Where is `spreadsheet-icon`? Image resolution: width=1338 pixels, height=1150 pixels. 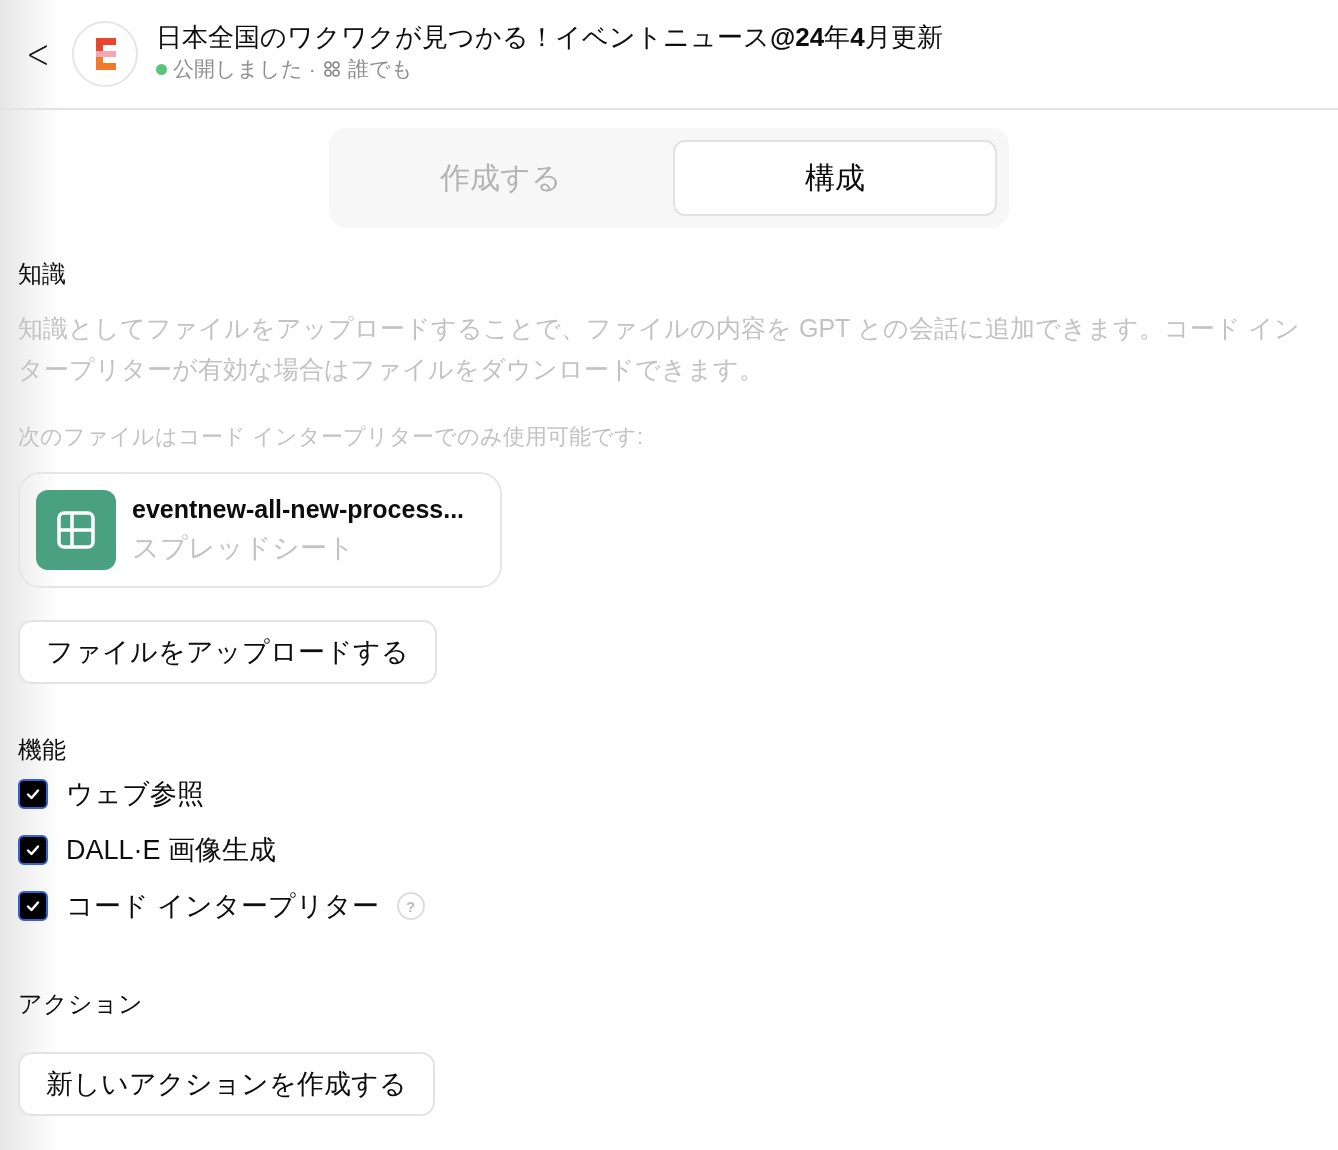 spreadsheet-icon is located at coordinates (76, 530).